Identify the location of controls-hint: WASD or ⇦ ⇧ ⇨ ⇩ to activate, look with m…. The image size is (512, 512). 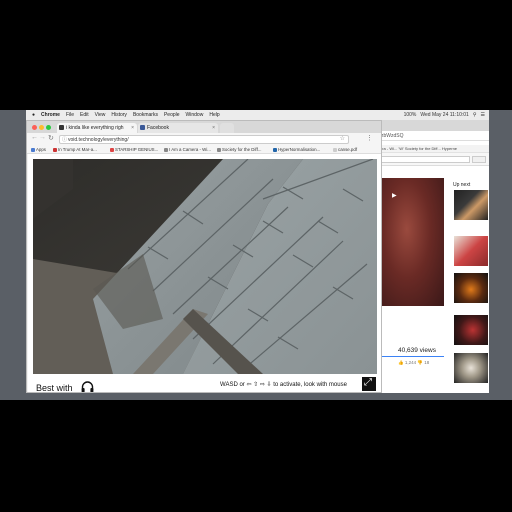
(283, 385).